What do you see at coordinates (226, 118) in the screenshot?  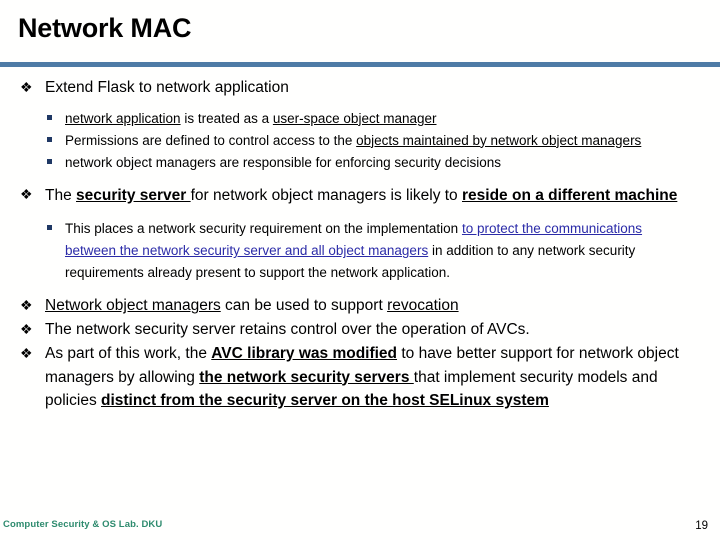 I see `sub1-mid: is treated as a` at bounding box center [226, 118].